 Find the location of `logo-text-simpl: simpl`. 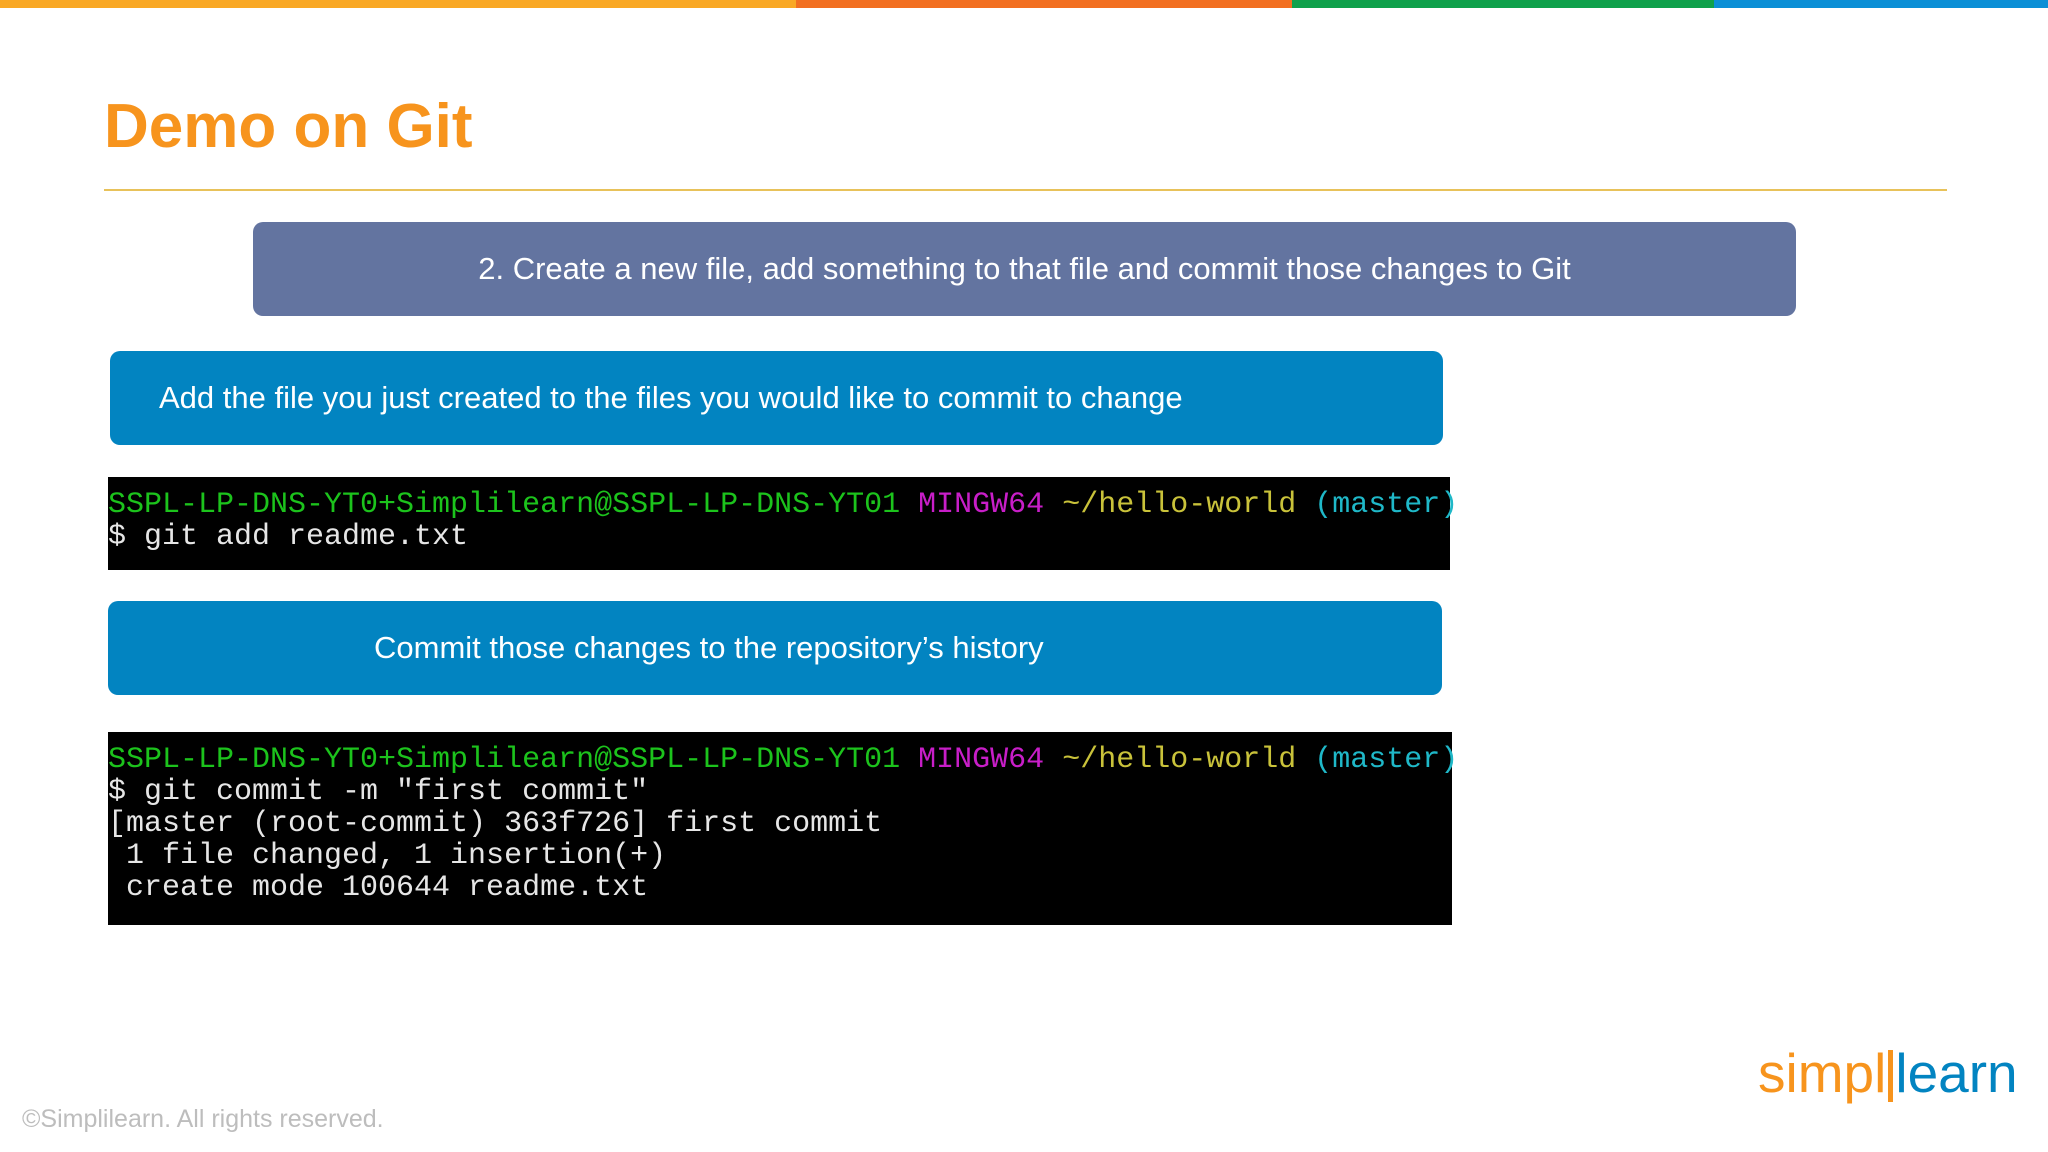

logo-text-simpl: simpl is located at coordinates (1822, 1073).